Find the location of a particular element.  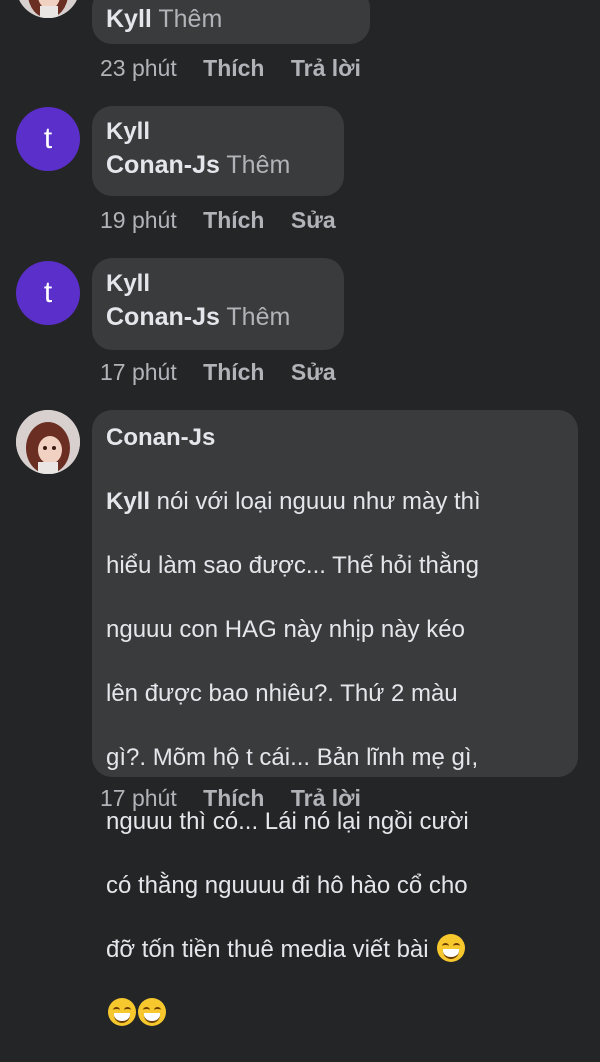

comment-line: đỡ tốn tiền thuê media viết bài is located at coordinates (335, 950).